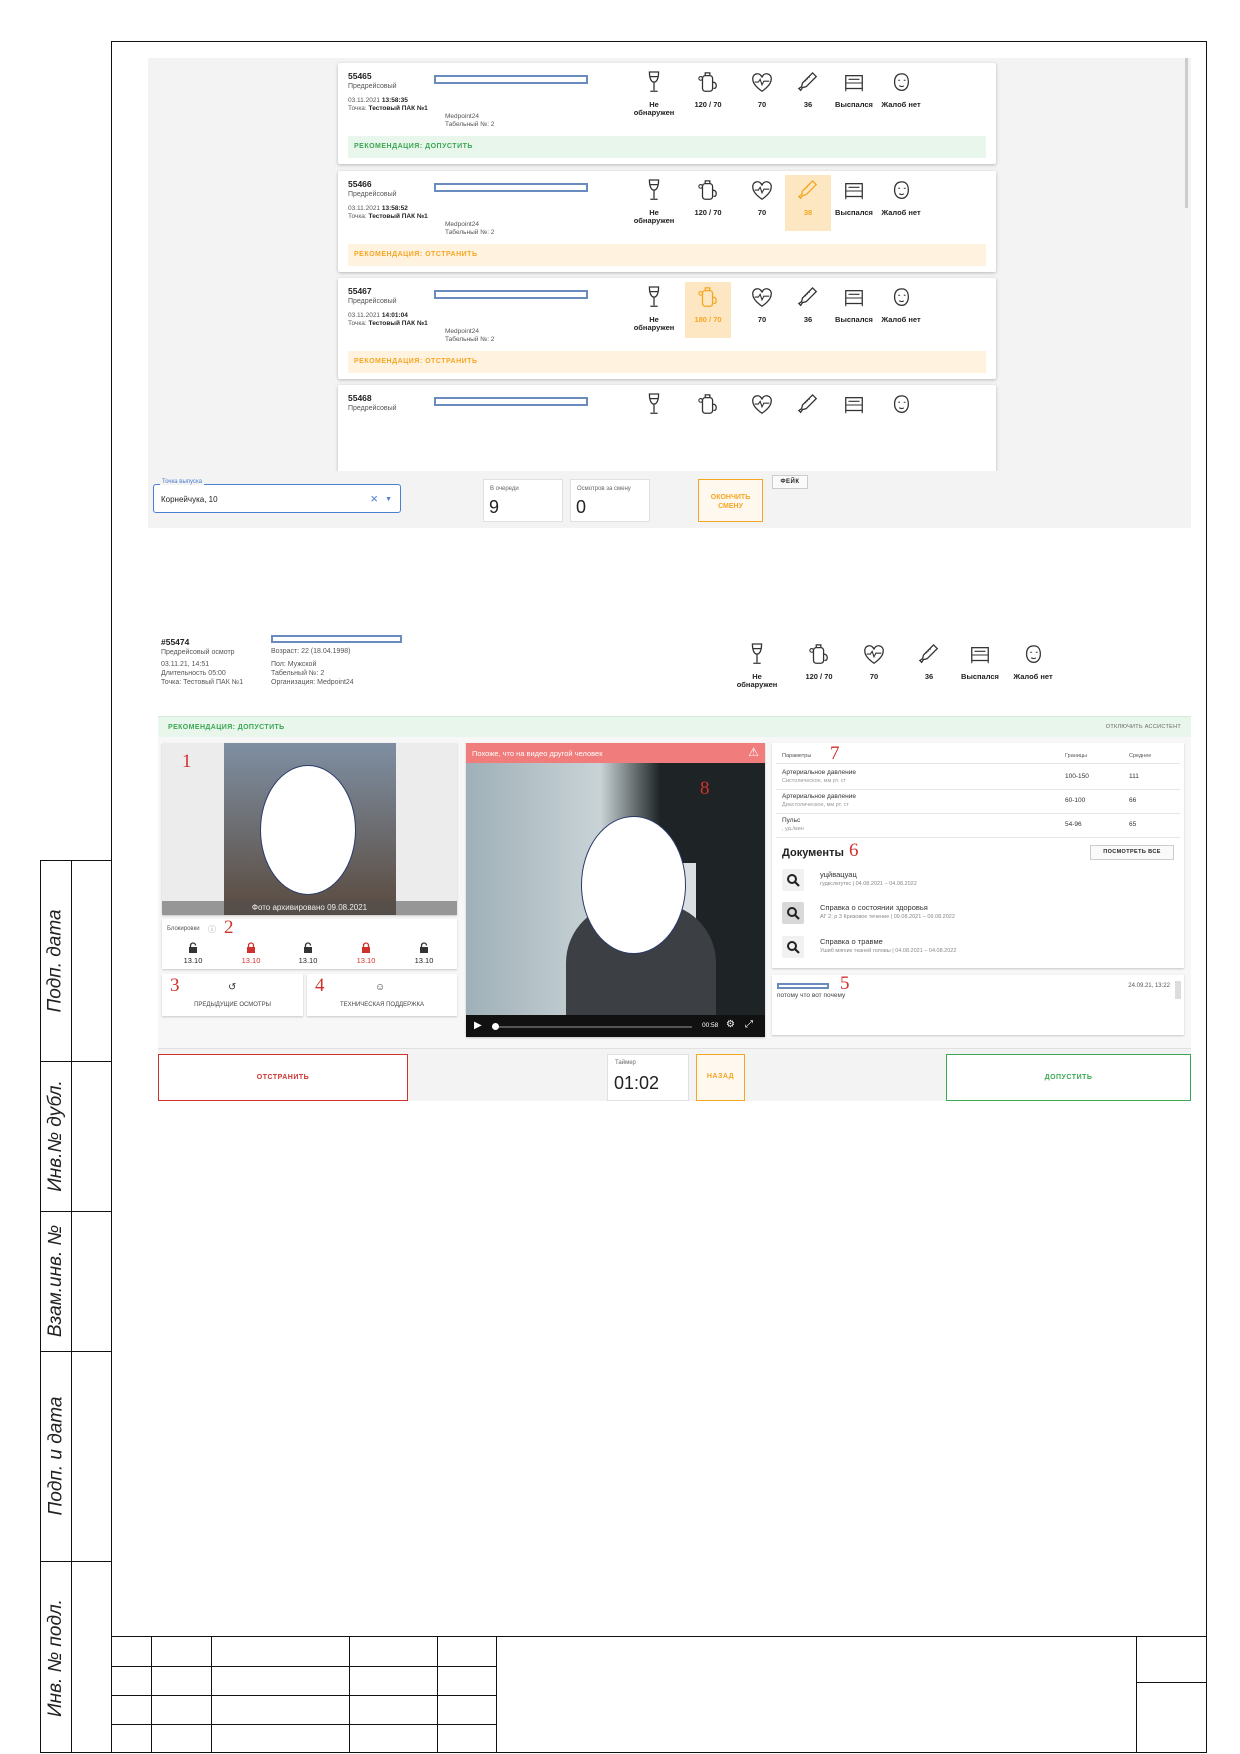  I want to click on blood-pressure-icon, so click(708, 405).